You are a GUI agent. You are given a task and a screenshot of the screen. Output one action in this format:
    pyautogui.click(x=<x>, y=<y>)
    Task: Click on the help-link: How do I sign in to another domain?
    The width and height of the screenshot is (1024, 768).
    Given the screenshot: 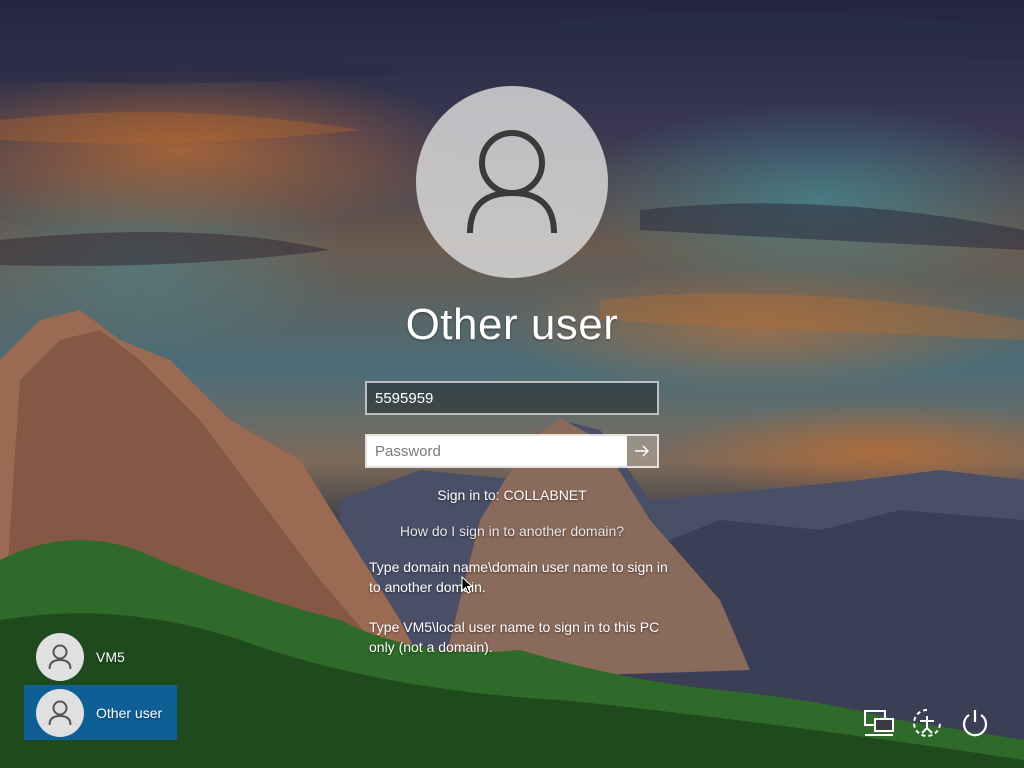 What is the action you would take?
    pyautogui.click(x=512, y=531)
    